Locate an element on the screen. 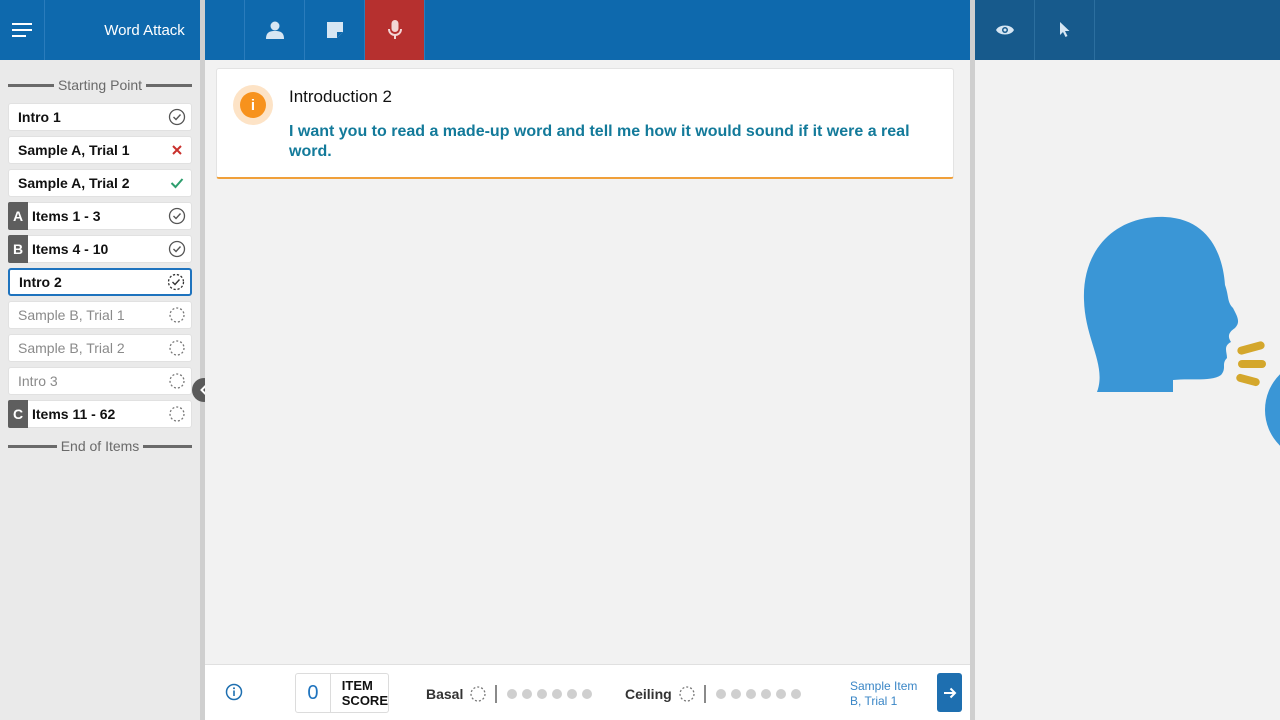  observer-toolbar is located at coordinates (1127, 30).